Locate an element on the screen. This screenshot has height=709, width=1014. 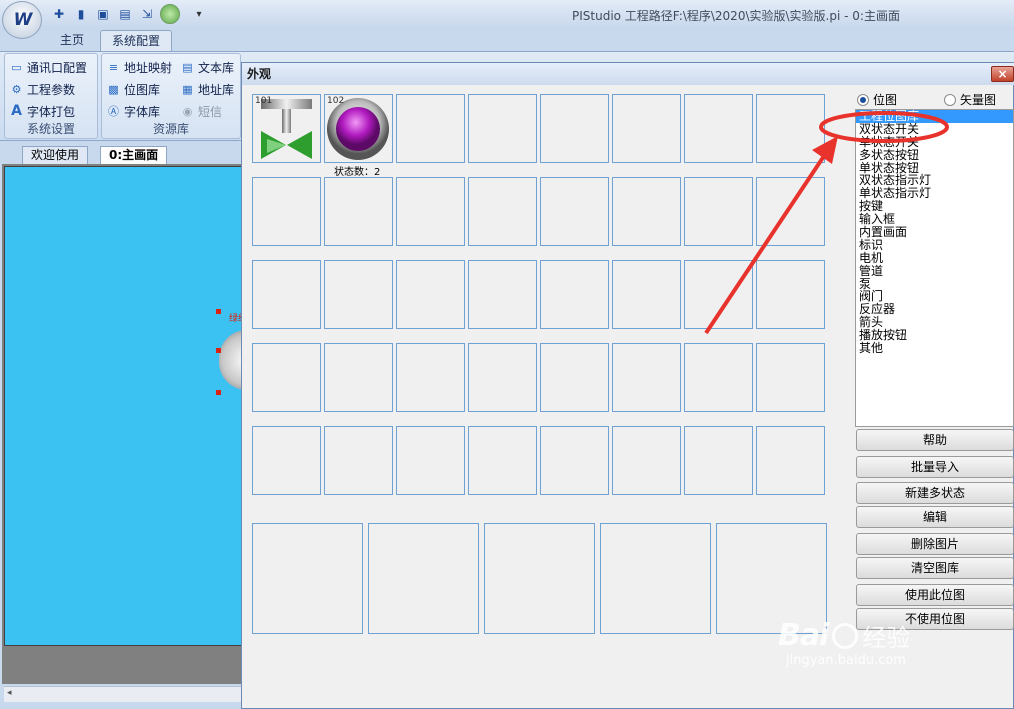
save-icon: ▣ is located at coordinates (103, 14).